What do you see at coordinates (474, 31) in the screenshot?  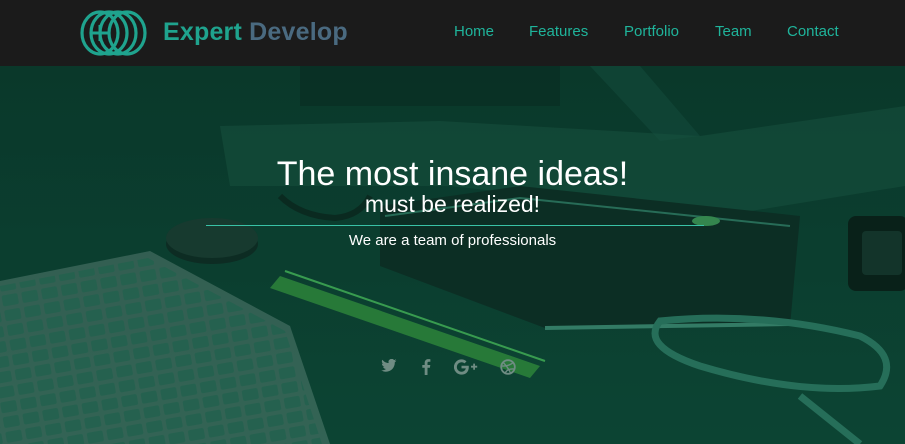 I see `nav-home-link: Home` at bounding box center [474, 31].